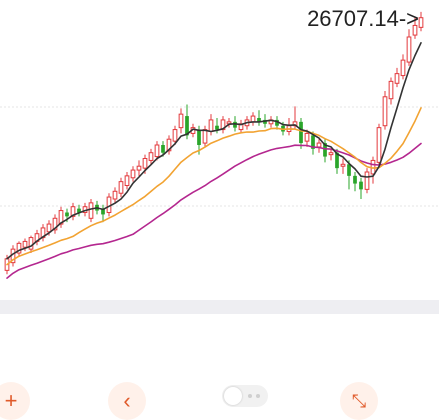 This screenshot has width=439, height=420. I want to click on previous-button: ‹, so click(127, 401).